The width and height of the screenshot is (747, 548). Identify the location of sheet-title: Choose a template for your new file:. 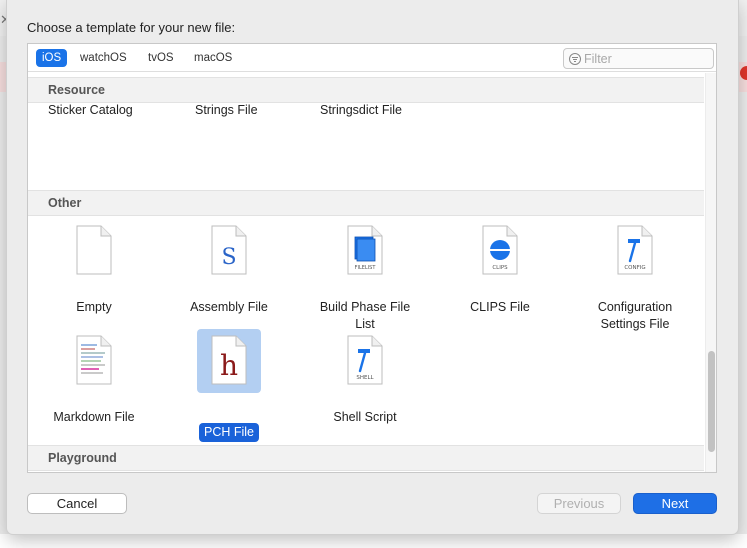
(131, 27).